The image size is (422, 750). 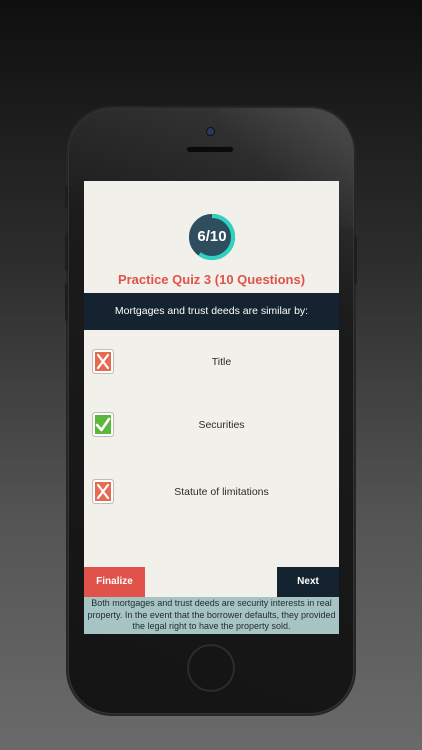 I want to click on volume-down-button, so click(x=66, y=302).